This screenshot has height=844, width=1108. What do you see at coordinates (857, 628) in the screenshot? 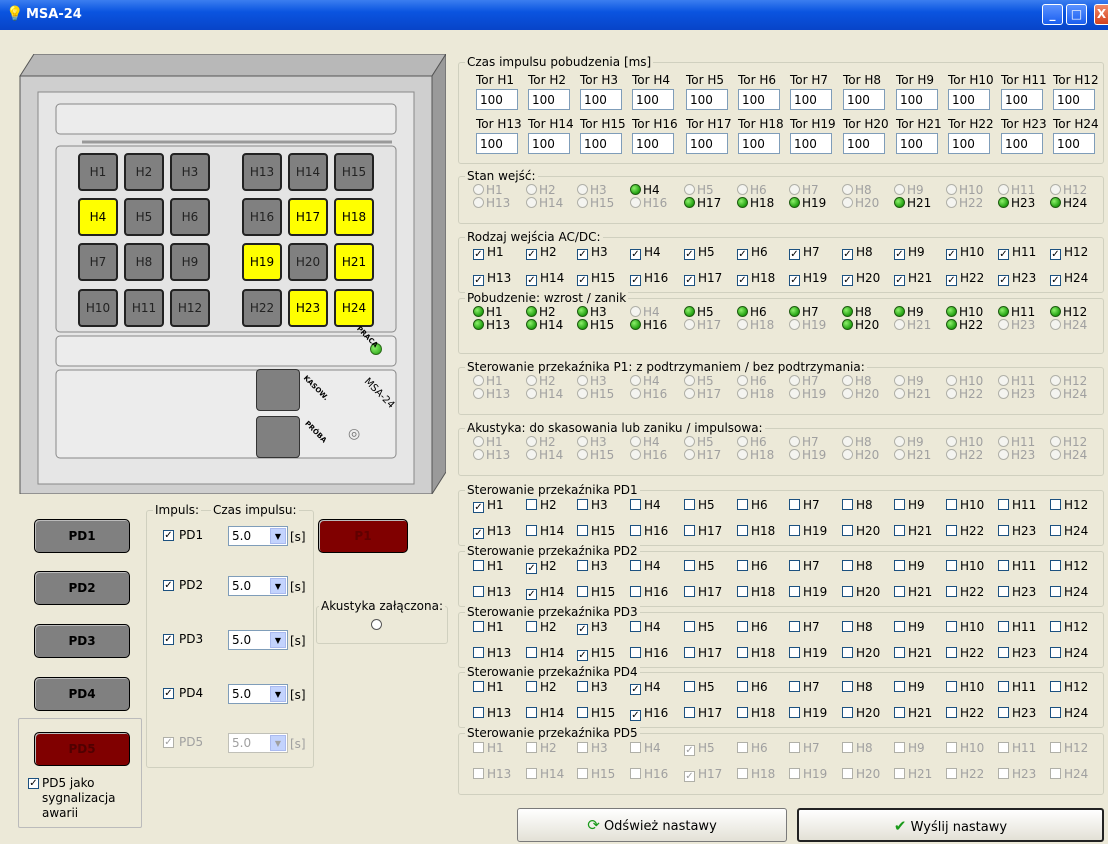
I see `section-item-h8: H8` at bounding box center [857, 628].